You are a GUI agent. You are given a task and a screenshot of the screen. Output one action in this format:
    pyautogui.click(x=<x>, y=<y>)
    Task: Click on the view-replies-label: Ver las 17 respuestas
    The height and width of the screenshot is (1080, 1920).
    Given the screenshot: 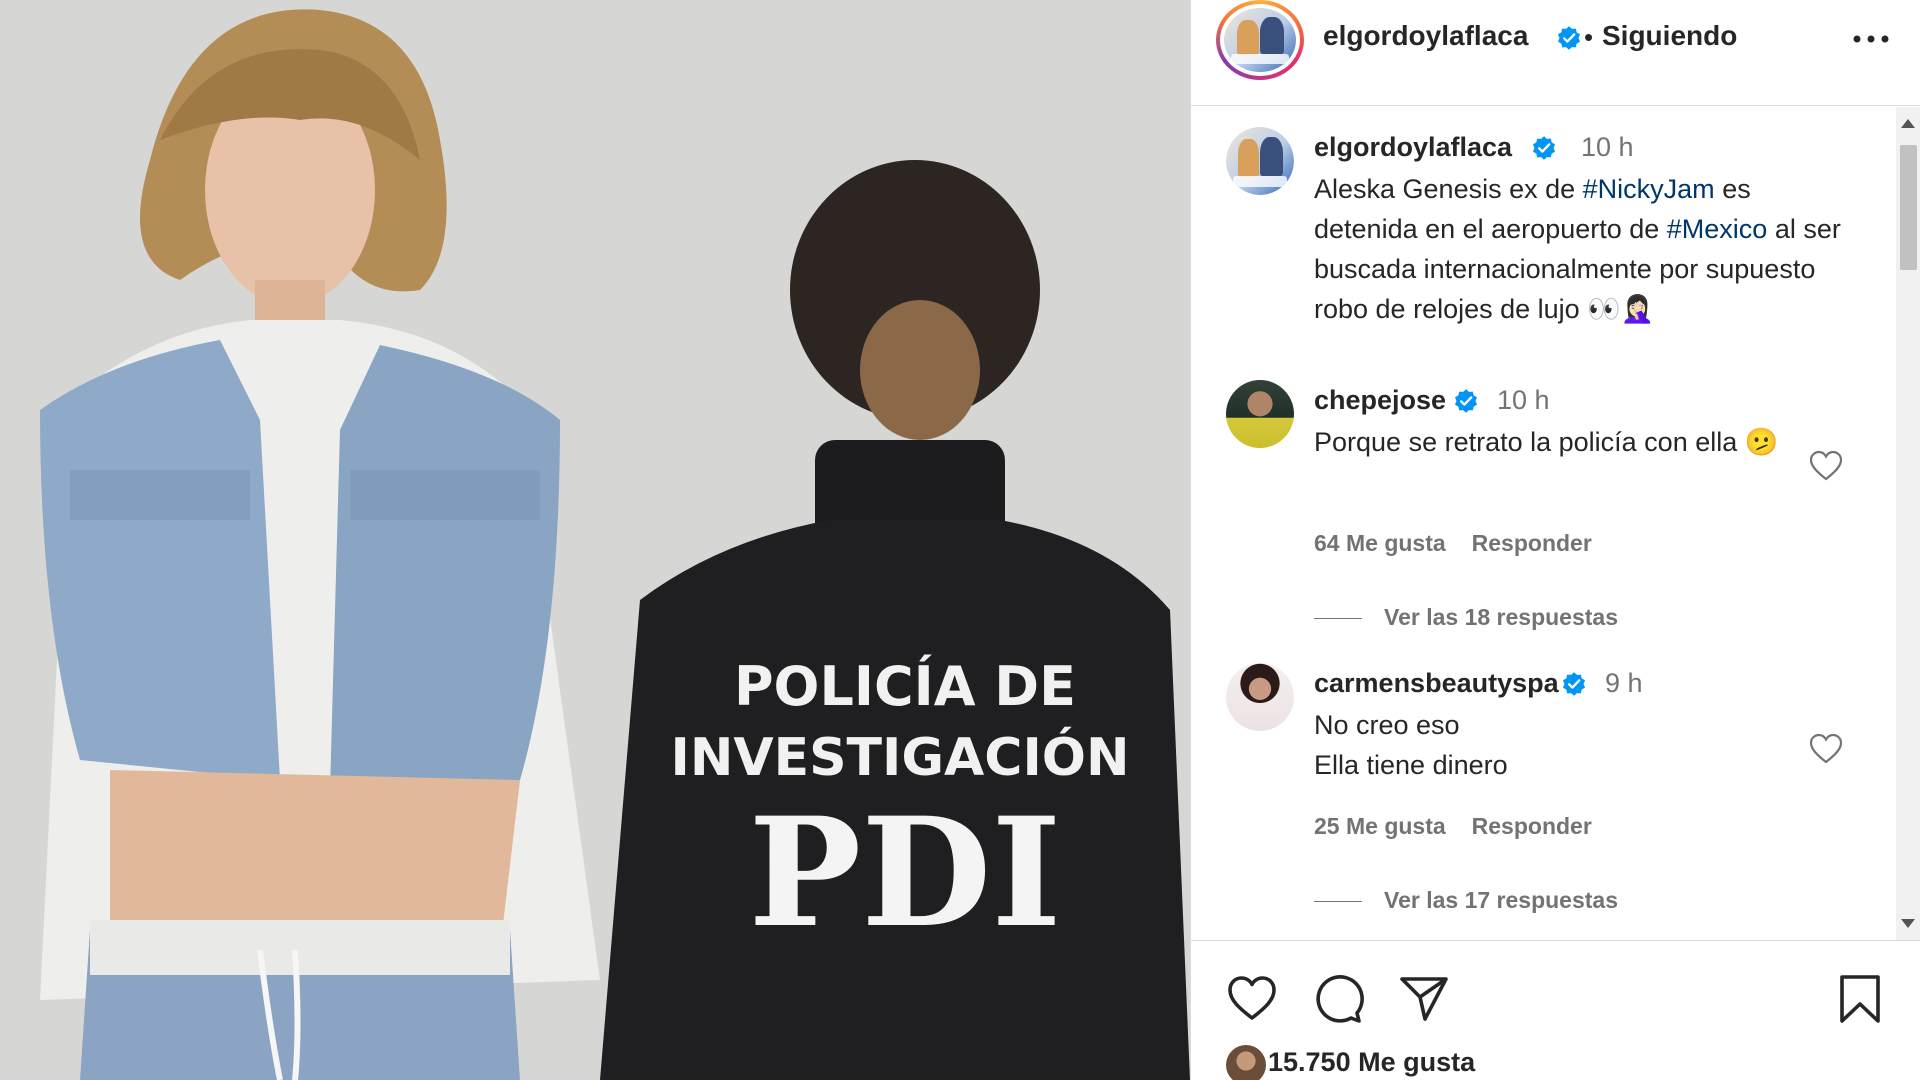 What is the action you would take?
    pyautogui.click(x=1501, y=900)
    